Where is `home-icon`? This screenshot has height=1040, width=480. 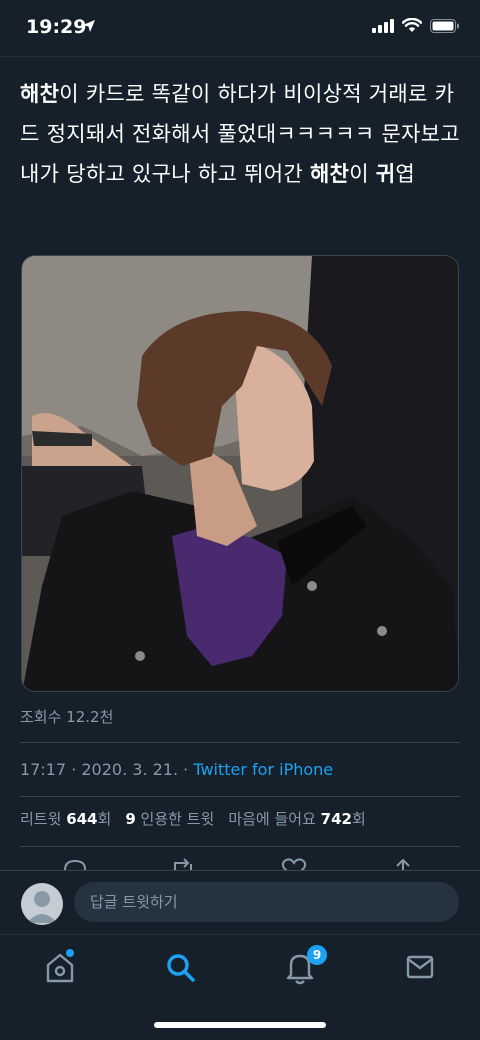 home-icon is located at coordinates (60, 967).